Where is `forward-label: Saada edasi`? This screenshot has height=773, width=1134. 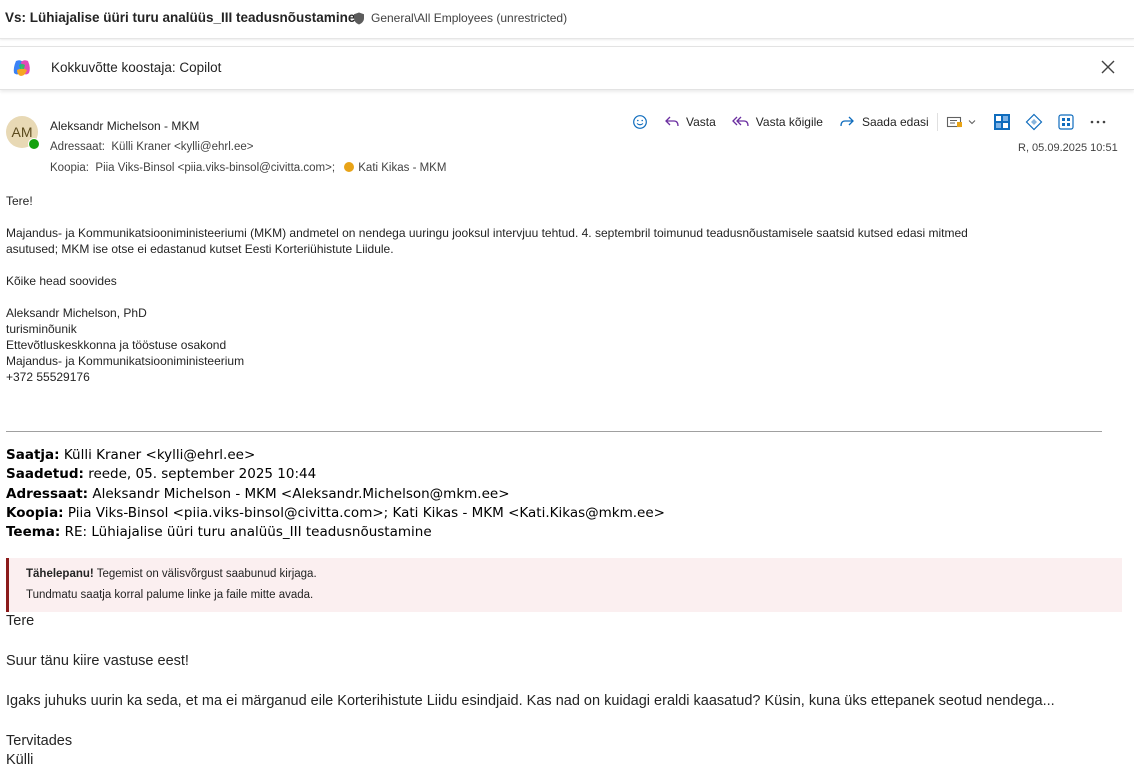 forward-label: Saada edasi is located at coordinates (895, 122).